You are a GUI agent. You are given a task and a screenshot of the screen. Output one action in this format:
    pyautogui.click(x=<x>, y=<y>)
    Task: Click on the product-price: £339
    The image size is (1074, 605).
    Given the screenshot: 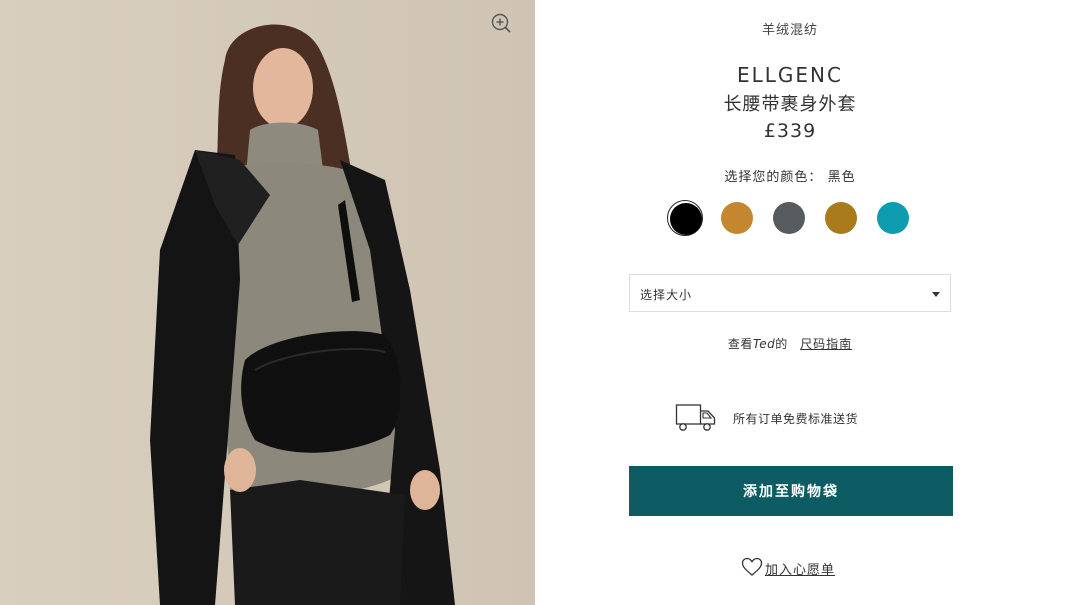 What is the action you would take?
    pyautogui.click(x=790, y=131)
    